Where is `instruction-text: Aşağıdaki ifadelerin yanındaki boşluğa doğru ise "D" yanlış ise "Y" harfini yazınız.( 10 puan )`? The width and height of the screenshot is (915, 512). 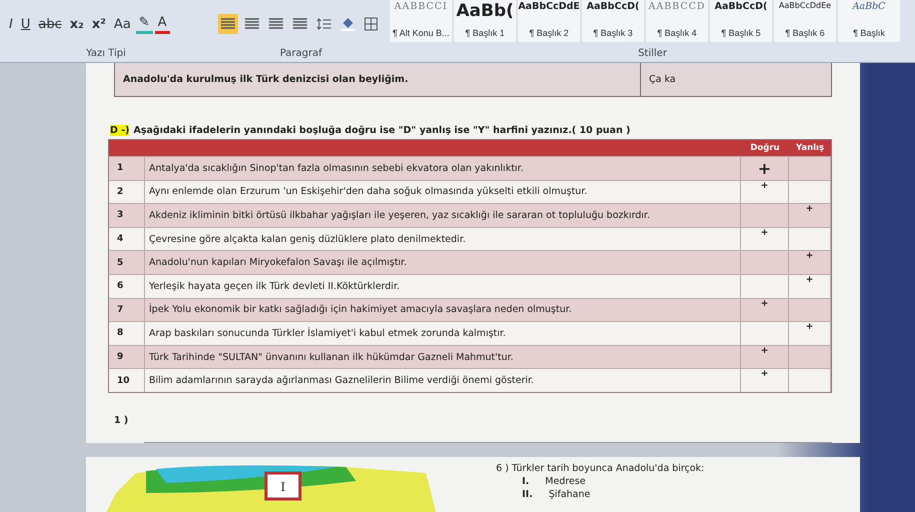
instruction-text: Aşağıdaki ifadelerin yanındaki boşluğa doğru ise "D" yanlış ise "Y" harfini yazınız.( 10 puan ) is located at coordinates (381, 130).